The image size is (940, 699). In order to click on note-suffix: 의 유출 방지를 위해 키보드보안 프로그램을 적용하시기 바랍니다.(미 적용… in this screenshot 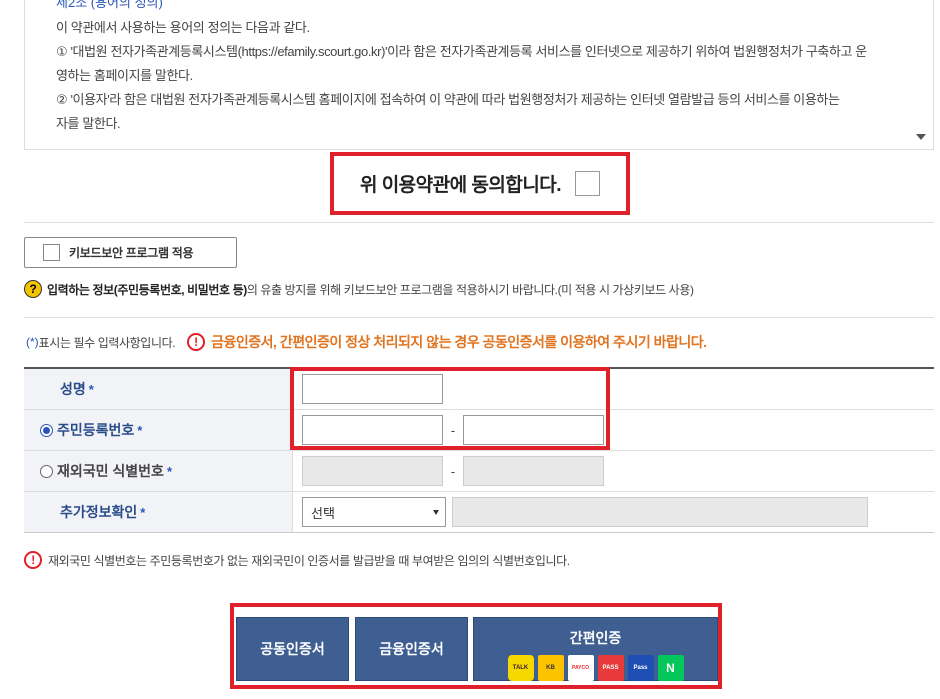, I will do `click(470, 289)`.